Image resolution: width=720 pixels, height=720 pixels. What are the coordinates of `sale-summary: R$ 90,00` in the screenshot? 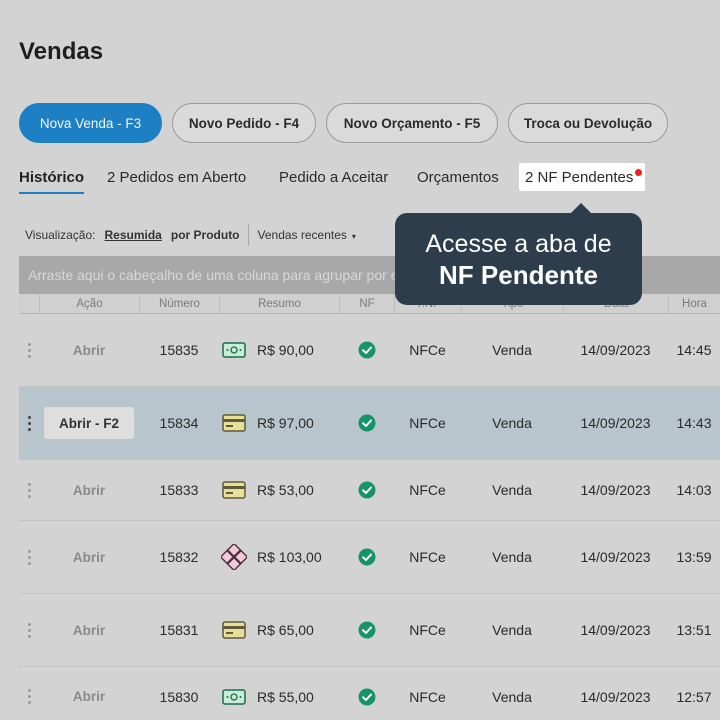 It's located at (279, 350).